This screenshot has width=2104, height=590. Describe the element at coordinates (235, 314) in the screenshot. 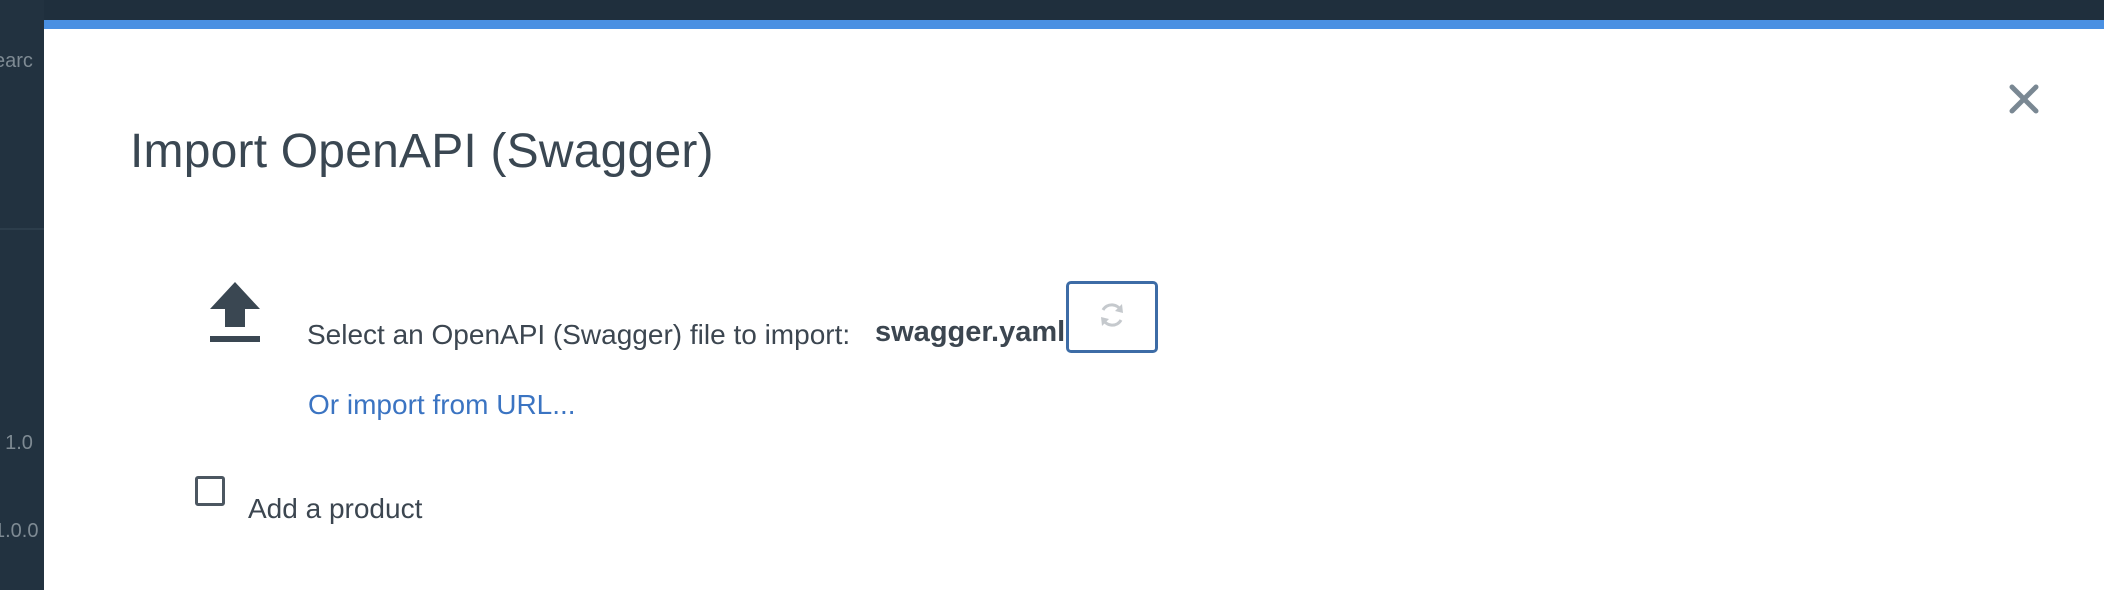

I see `upload-icon` at that location.